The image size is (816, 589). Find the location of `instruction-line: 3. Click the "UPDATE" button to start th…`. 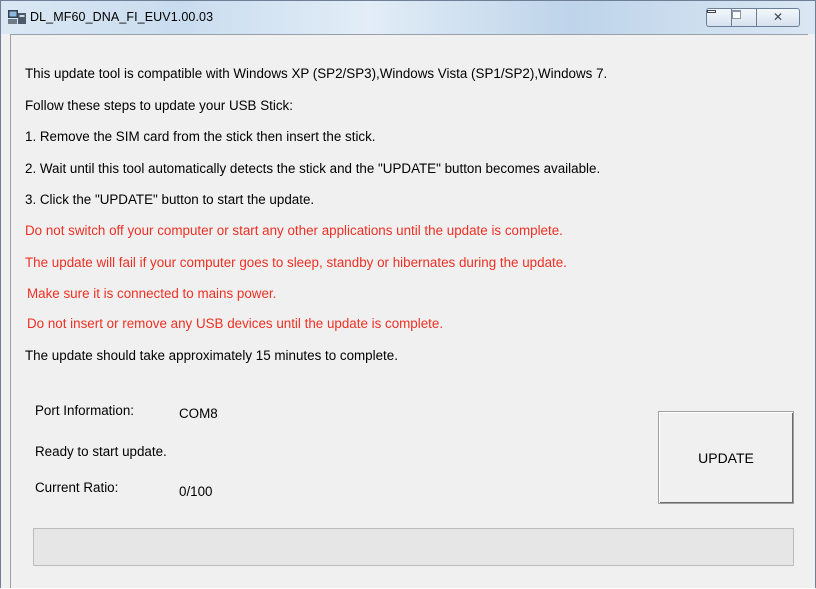

instruction-line: 3. Click the "UPDATE" button to start th… is located at coordinates (170, 199).